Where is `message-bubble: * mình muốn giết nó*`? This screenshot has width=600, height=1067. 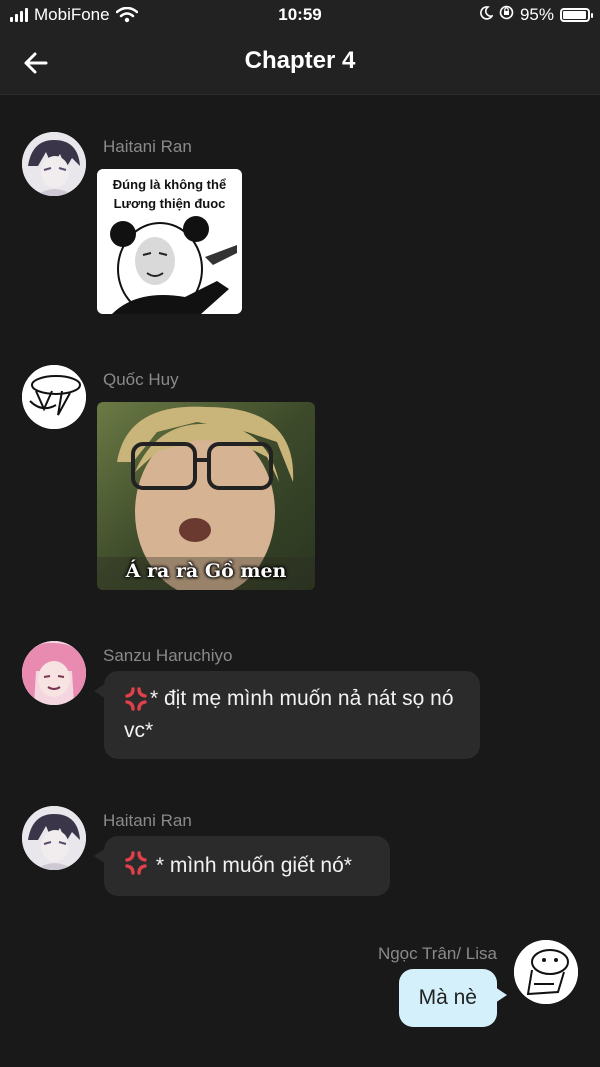
message-bubble: * mình muốn giết nó* is located at coordinates (242, 866).